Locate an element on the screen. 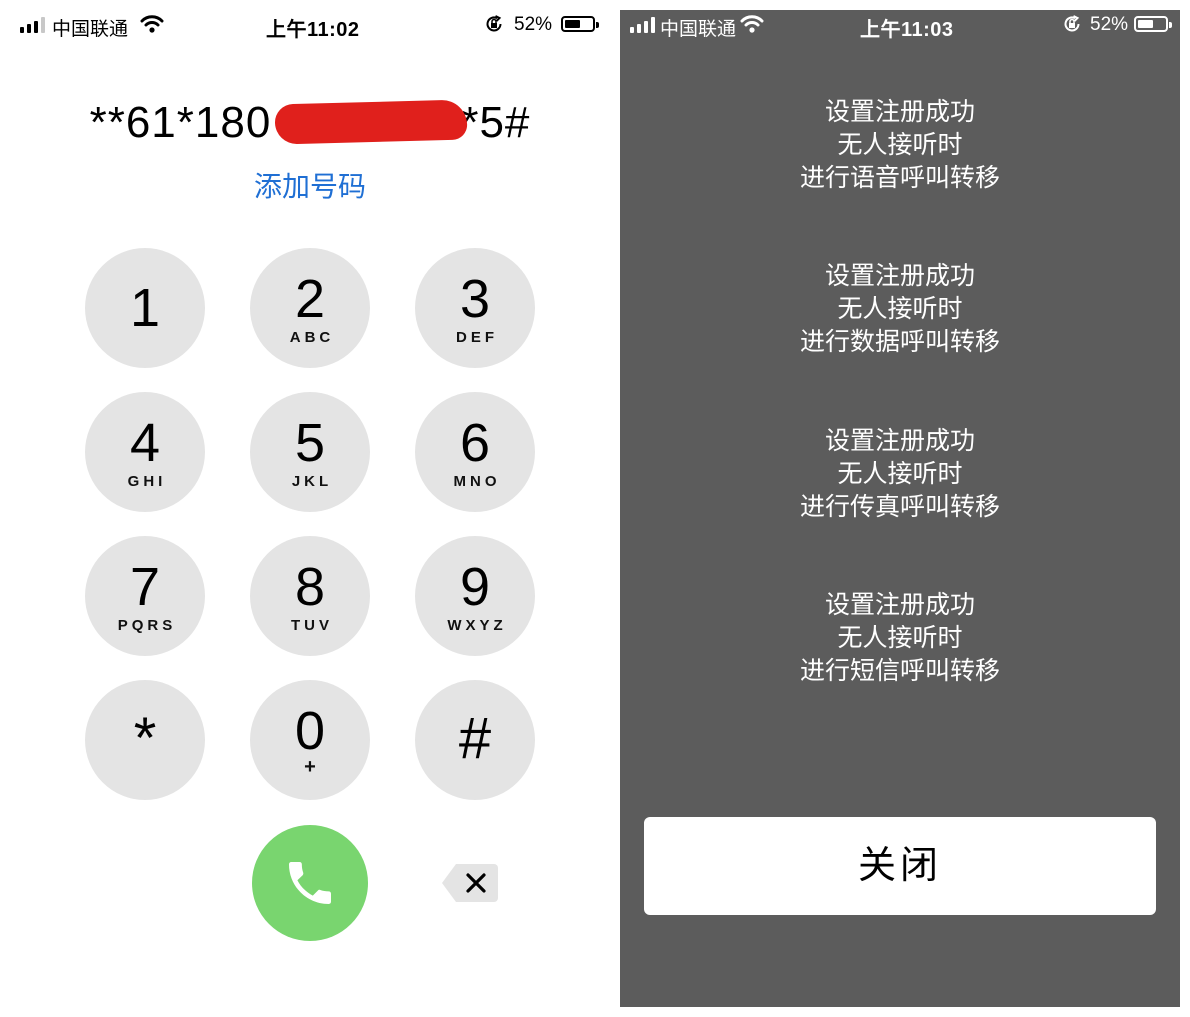 The height and width of the screenshot is (1017, 1190). key-7: 7 PQRS is located at coordinates (145, 596).